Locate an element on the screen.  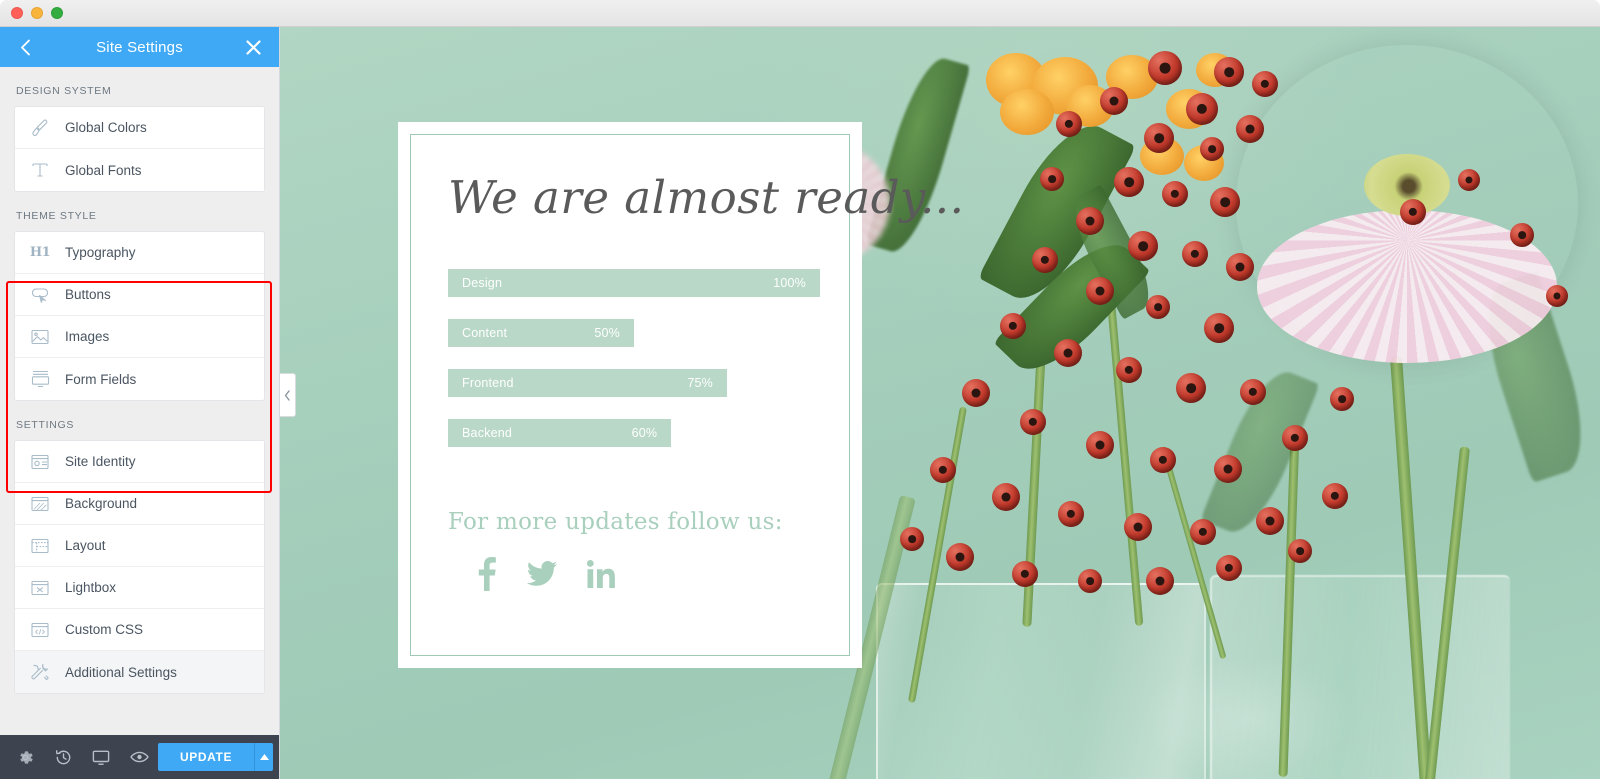
sidebar-item-lightbox: Lightbox is located at coordinates (139, 588).